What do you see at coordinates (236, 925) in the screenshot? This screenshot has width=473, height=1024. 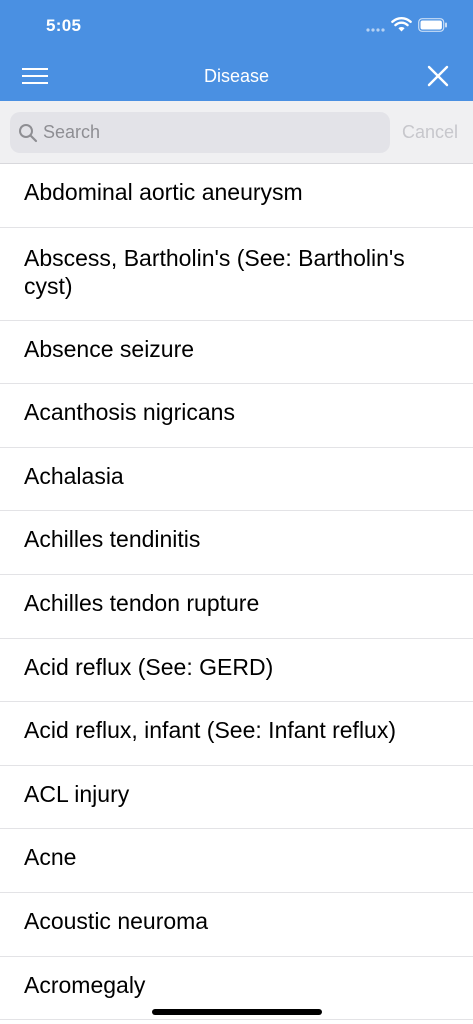 I see `list-item: Acoustic neuroma` at bounding box center [236, 925].